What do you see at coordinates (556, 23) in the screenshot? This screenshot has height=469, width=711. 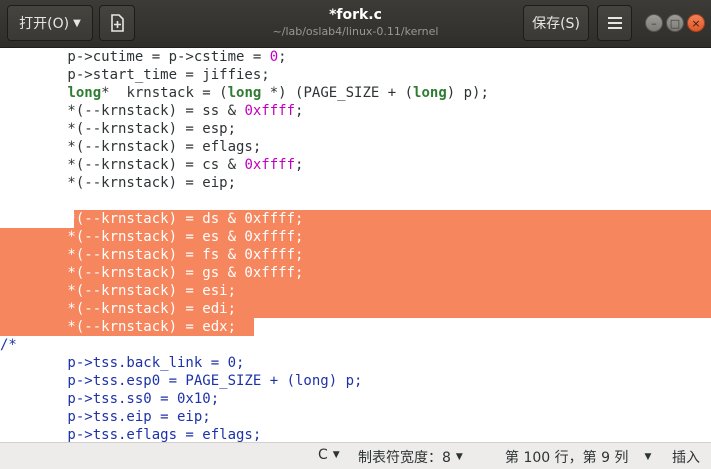 I see `save-button: 保存(S)` at bounding box center [556, 23].